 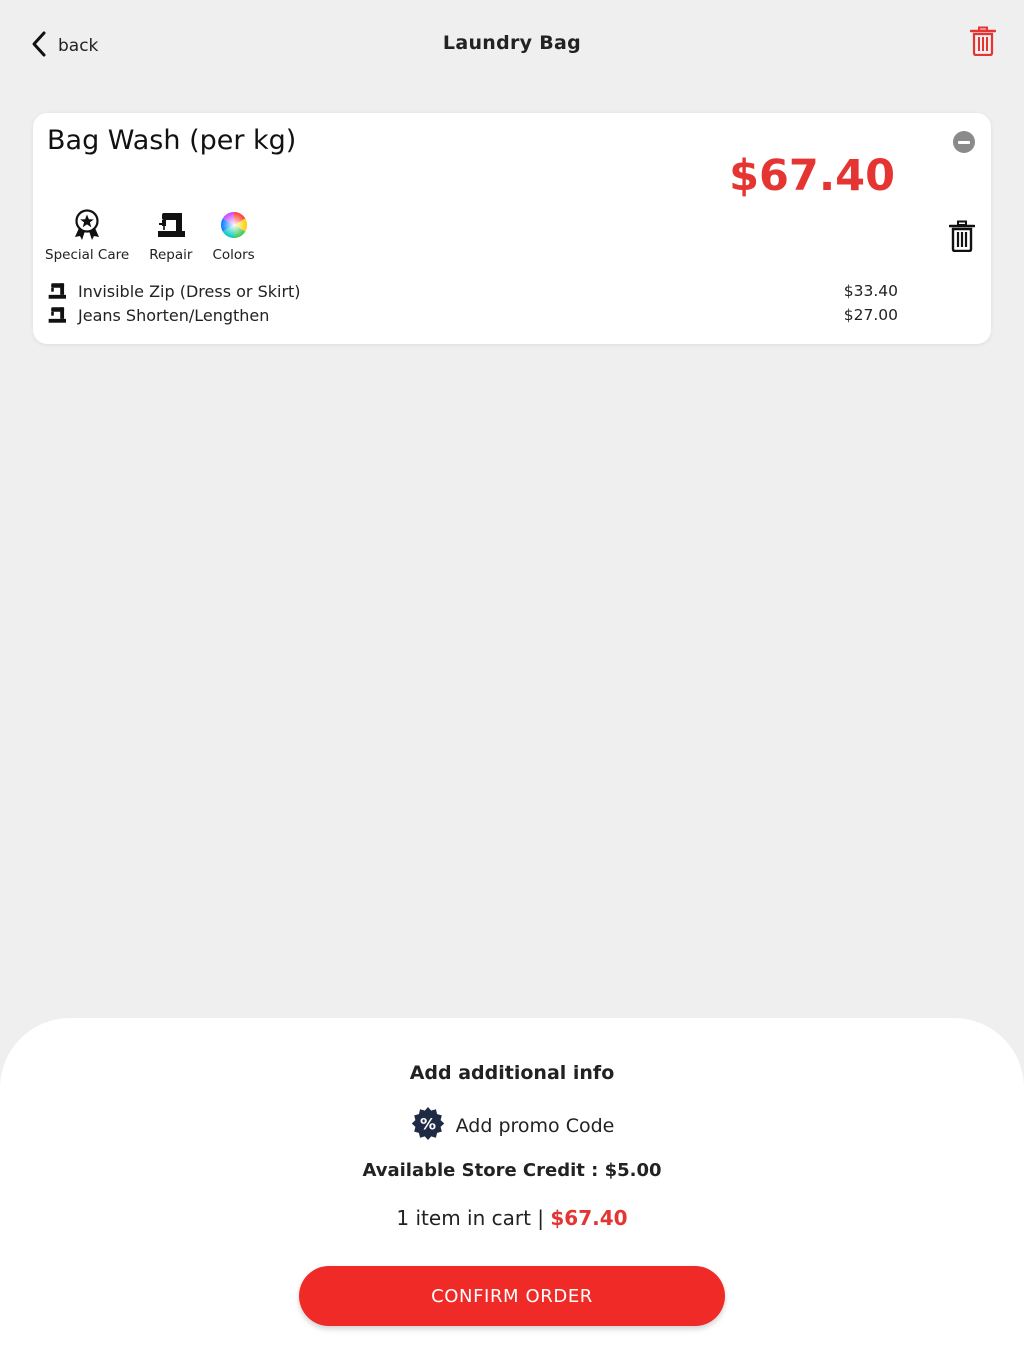 I want to click on cart-summary: 1 item in cart | $67.40, so click(x=512, y=1218).